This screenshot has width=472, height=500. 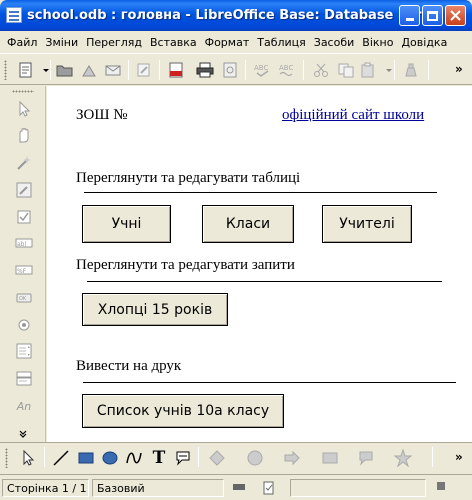 I want to click on design-mode-icon, so click(x=24, y=135).